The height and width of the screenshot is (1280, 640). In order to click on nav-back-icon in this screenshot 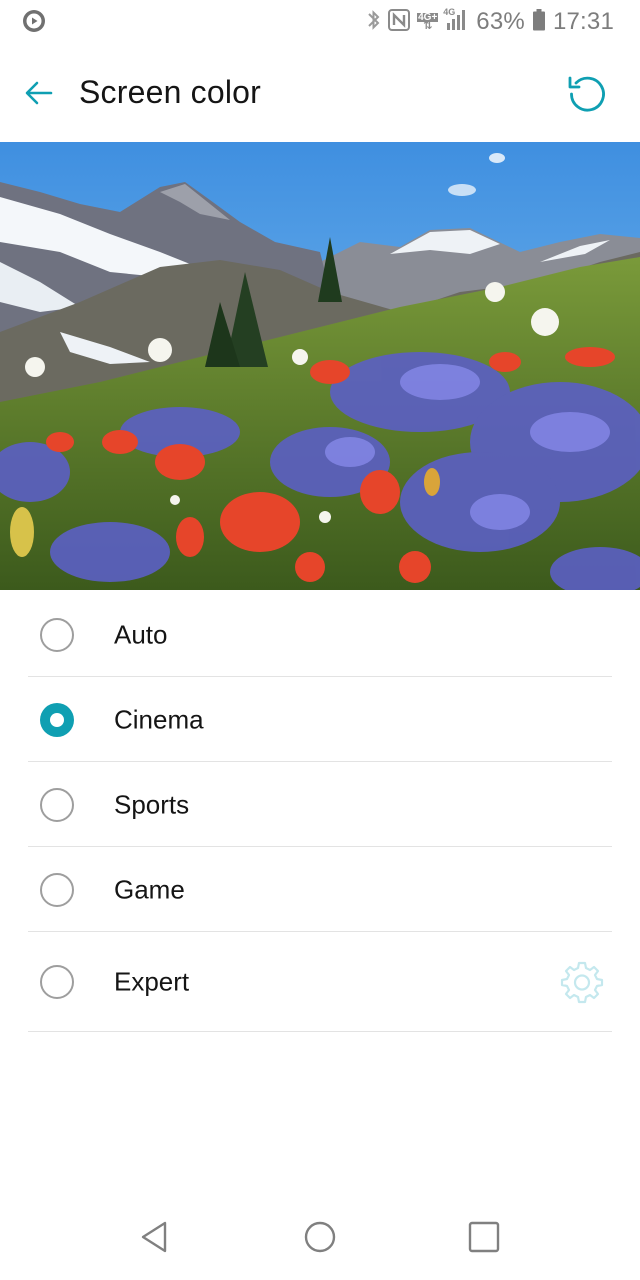, I will do `click(154, 1237)`.